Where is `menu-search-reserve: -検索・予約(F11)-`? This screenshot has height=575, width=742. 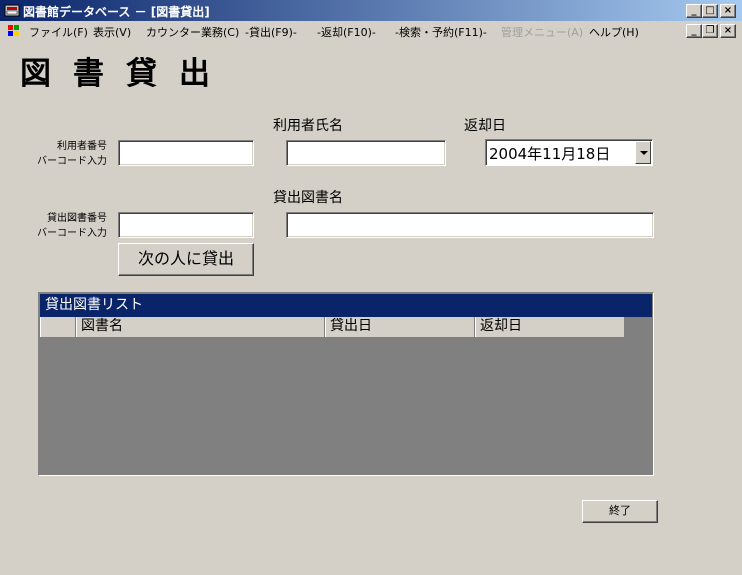 menu-search-reserve: -検索・予約(F11)- is located at coordinates (441, 32).